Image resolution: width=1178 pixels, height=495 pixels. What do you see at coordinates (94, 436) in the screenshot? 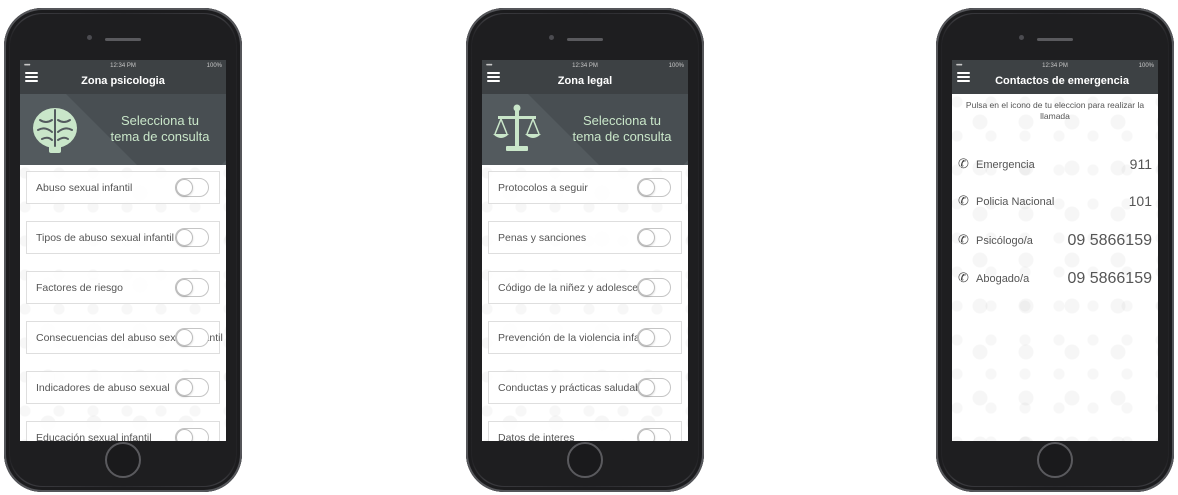
I see `list-item-label: Educación sexual infantil` at bounding box center [94, 436].